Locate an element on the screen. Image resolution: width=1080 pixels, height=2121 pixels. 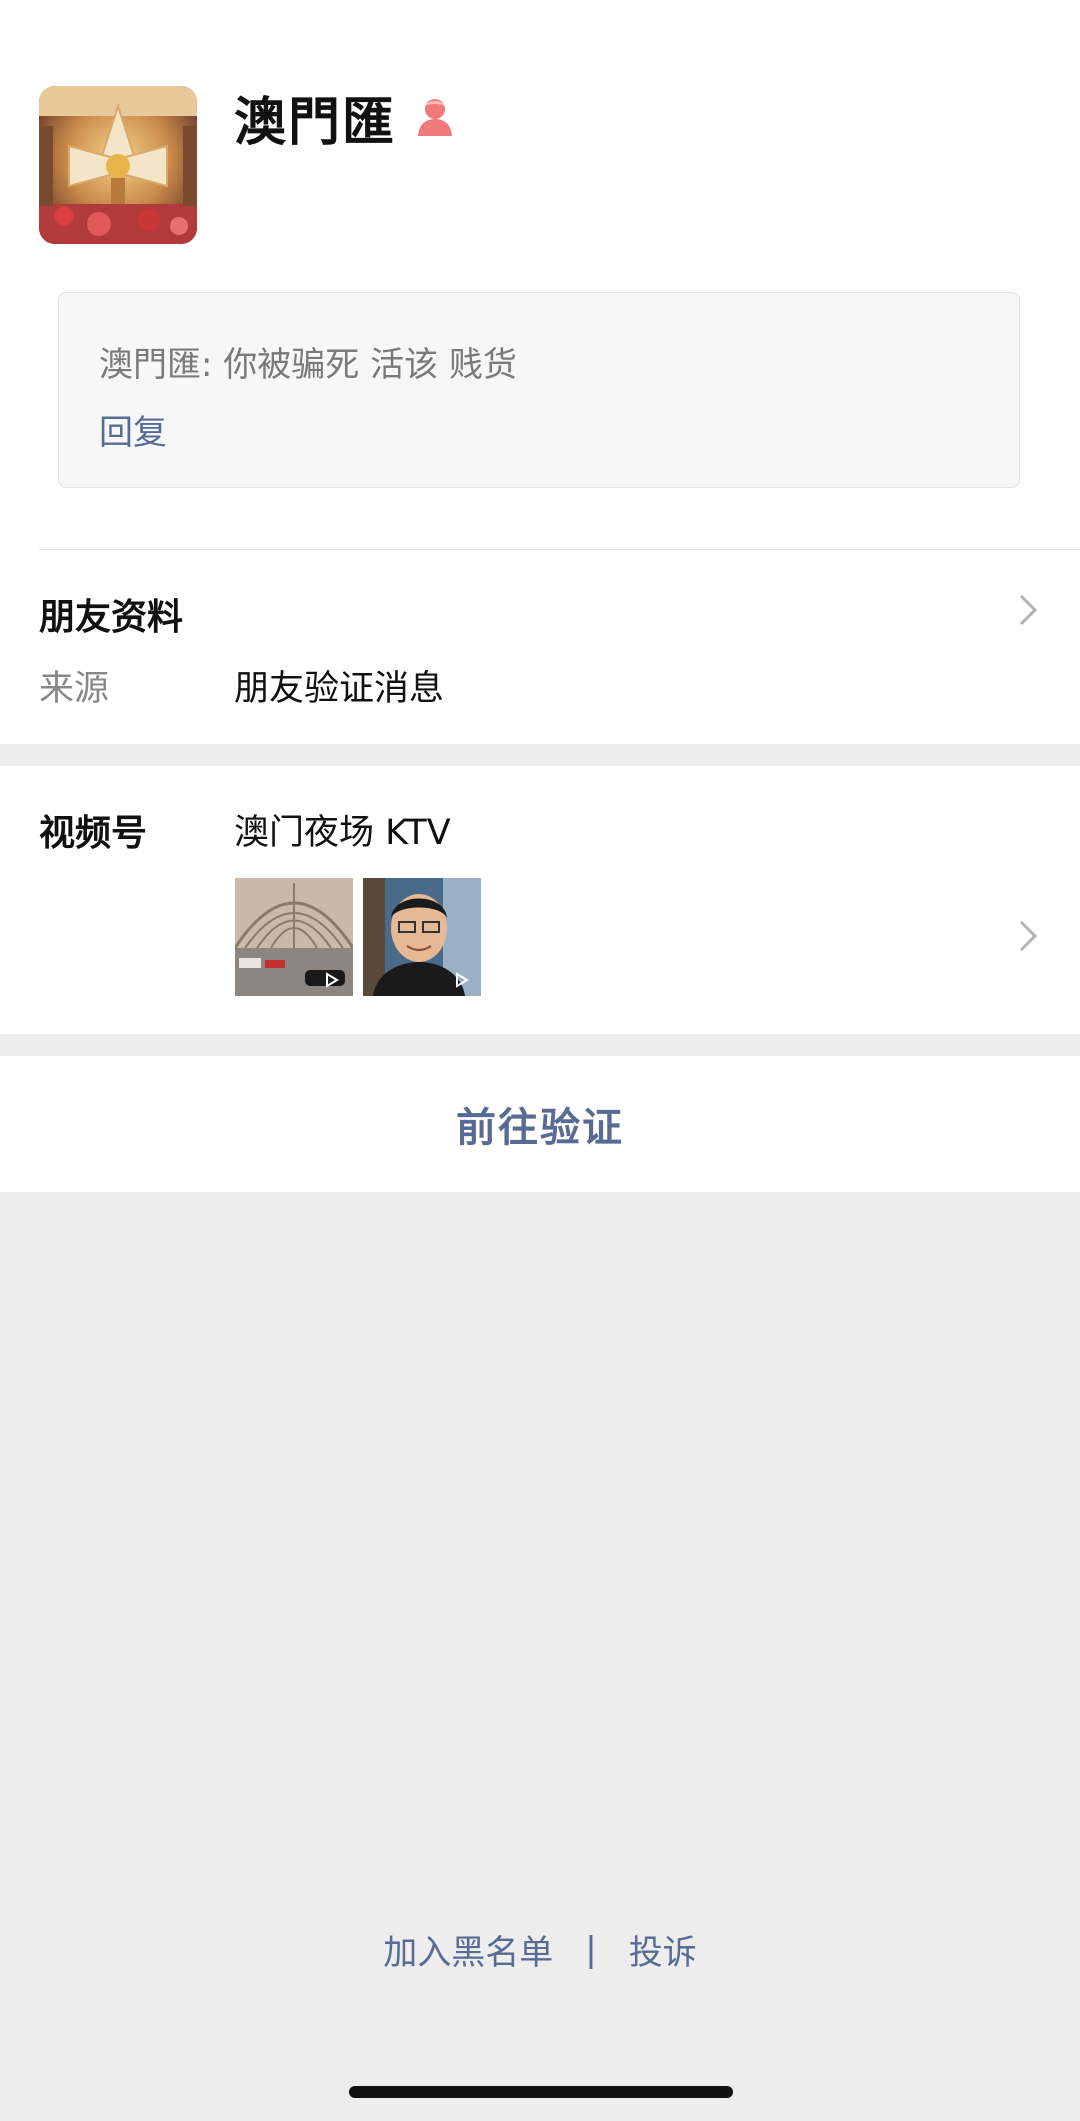
channels-label: 视频号 is located at coordinates (93, 833).